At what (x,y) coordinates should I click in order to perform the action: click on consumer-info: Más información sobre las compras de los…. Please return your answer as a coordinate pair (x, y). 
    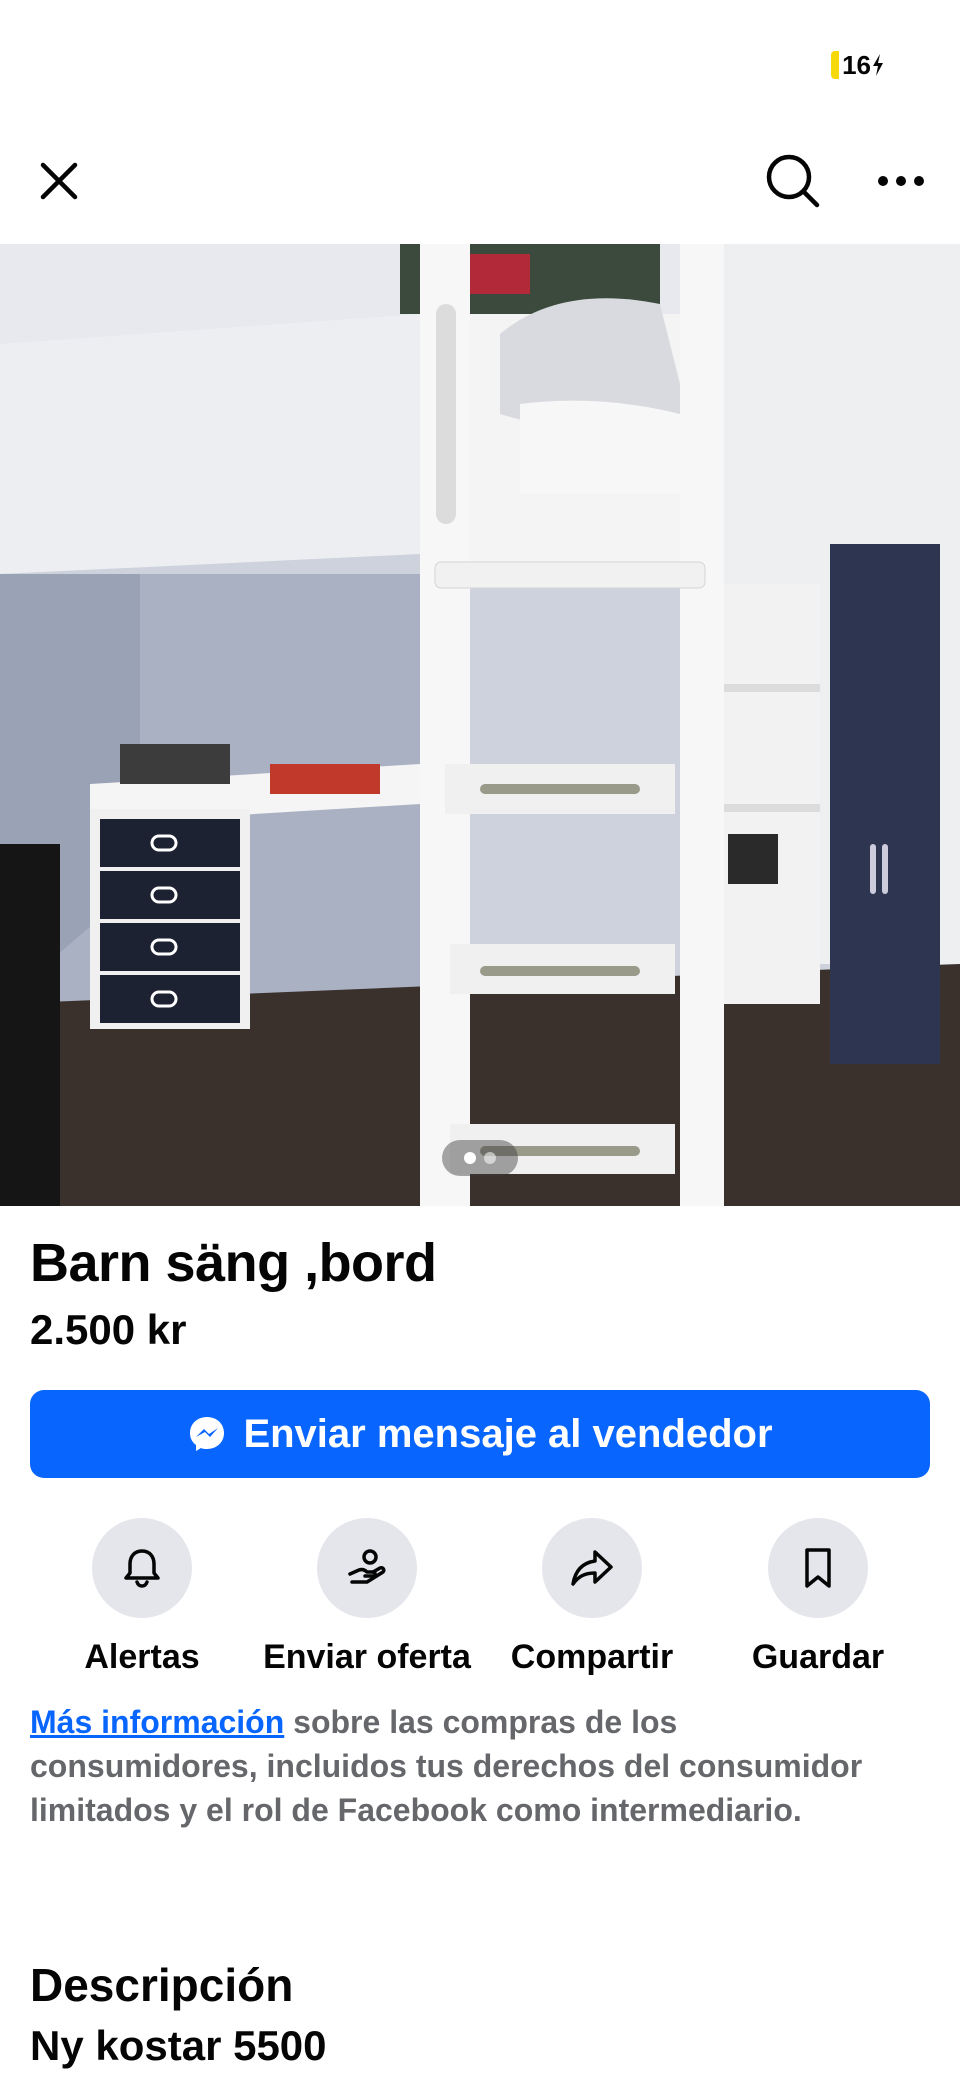
    Looking at the image, I should click on (470, 1766).